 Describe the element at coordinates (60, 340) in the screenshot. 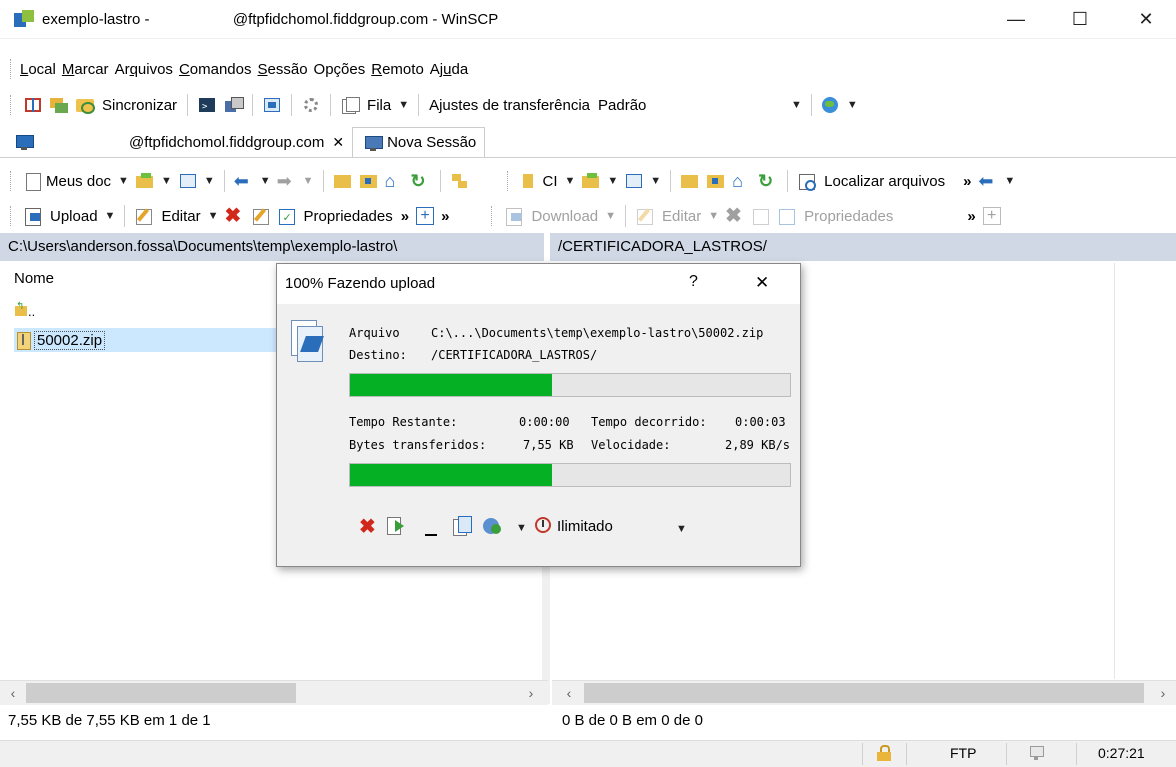

I see `file-row: 50002.zip` at that location.